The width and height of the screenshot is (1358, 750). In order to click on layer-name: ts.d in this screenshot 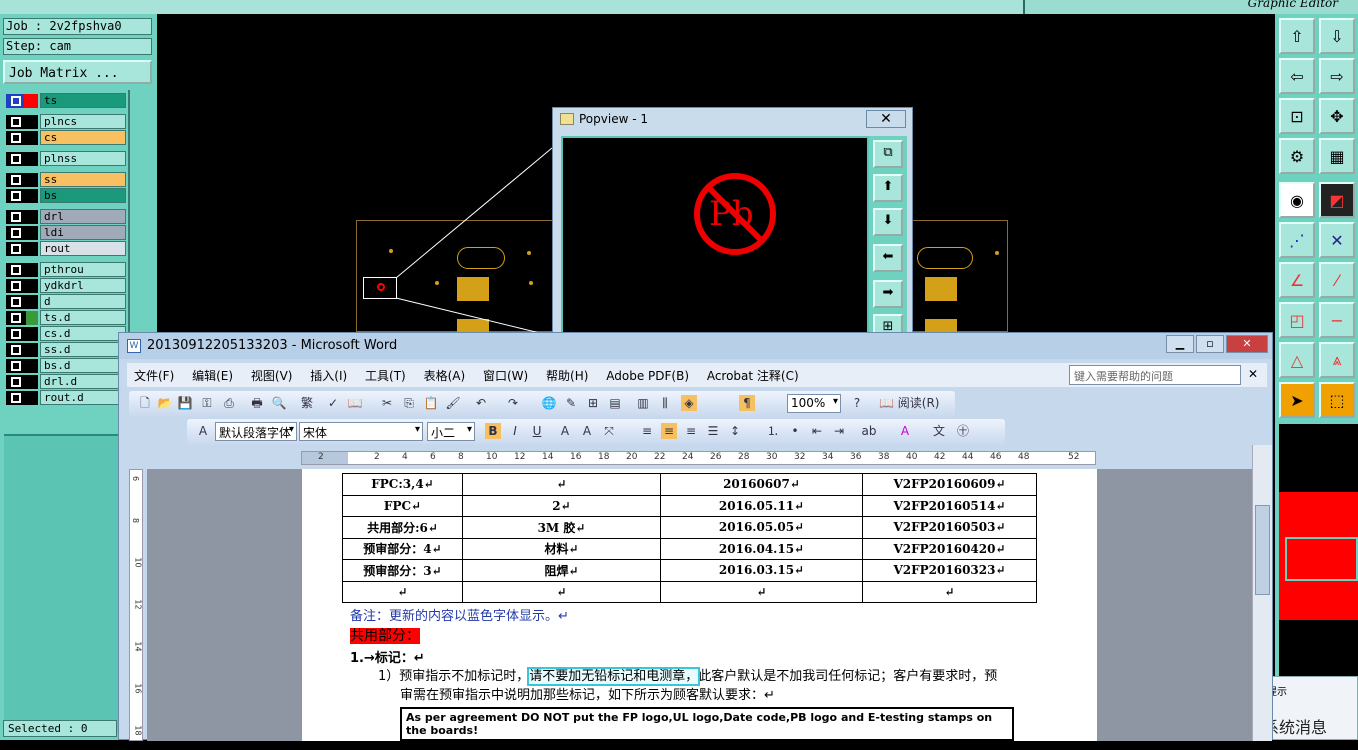, I will do `click(83, 317)`.